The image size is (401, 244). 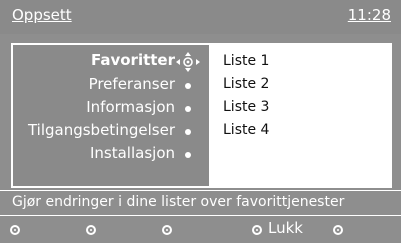 I want to click on menu-item-installasjon: Installasjon, so click(x=132, y=155).